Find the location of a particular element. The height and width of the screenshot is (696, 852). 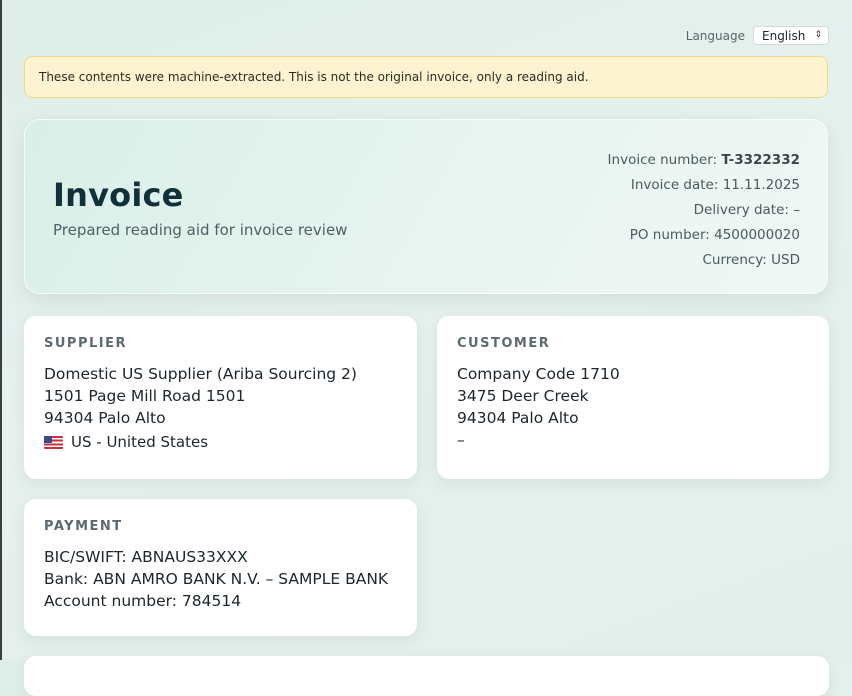

language-select: English ⇕ is located at coordinates (791, 35).